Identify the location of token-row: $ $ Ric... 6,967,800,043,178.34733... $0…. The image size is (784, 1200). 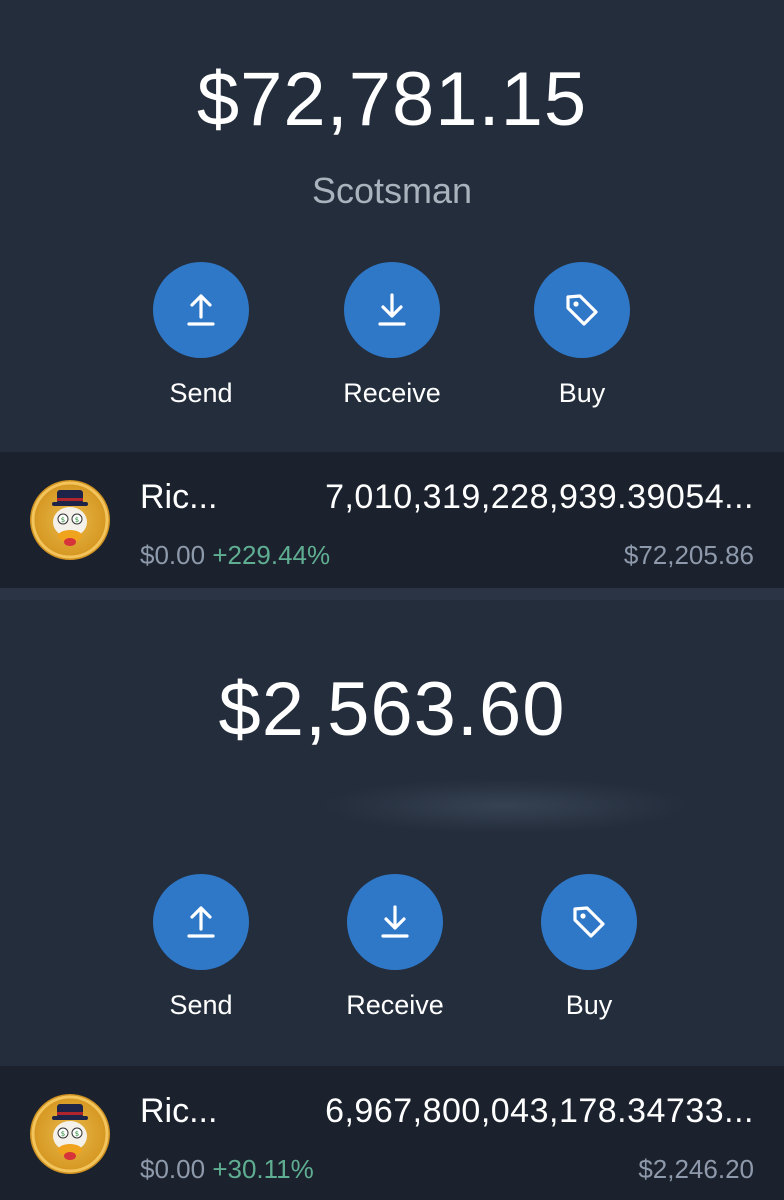
(392, 1133).